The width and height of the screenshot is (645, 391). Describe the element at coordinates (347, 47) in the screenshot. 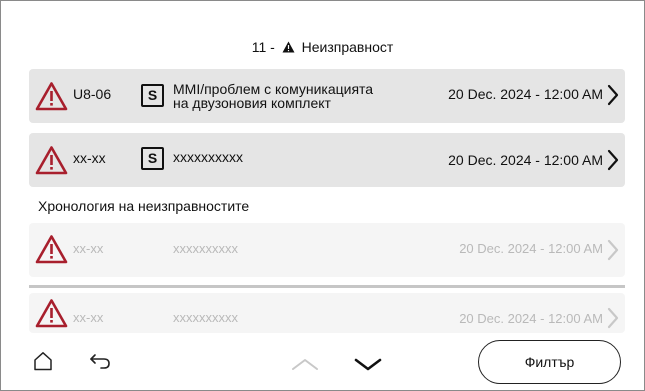

I see `title-text: Неизправност` at that location.